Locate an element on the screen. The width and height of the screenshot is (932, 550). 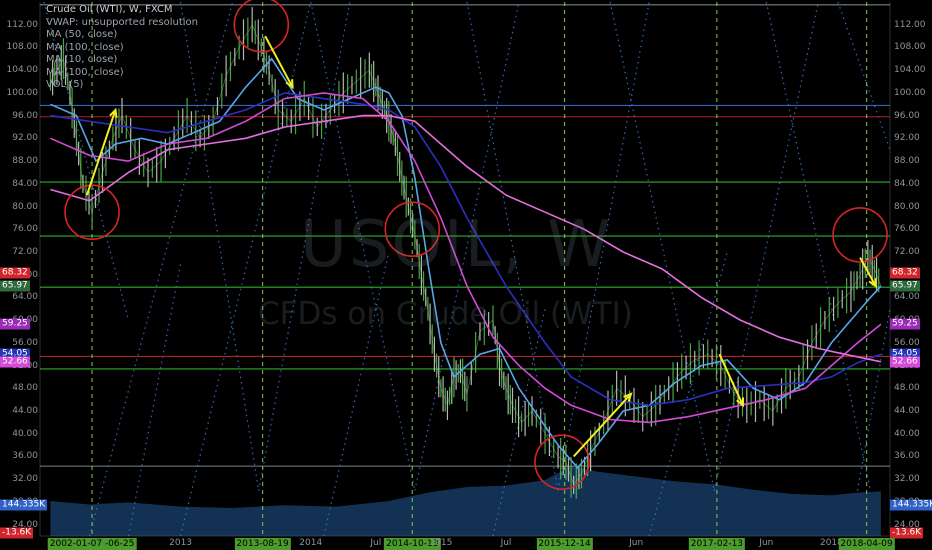
watermark-symbol: USOIL, W is located at coordinates (456, 245).